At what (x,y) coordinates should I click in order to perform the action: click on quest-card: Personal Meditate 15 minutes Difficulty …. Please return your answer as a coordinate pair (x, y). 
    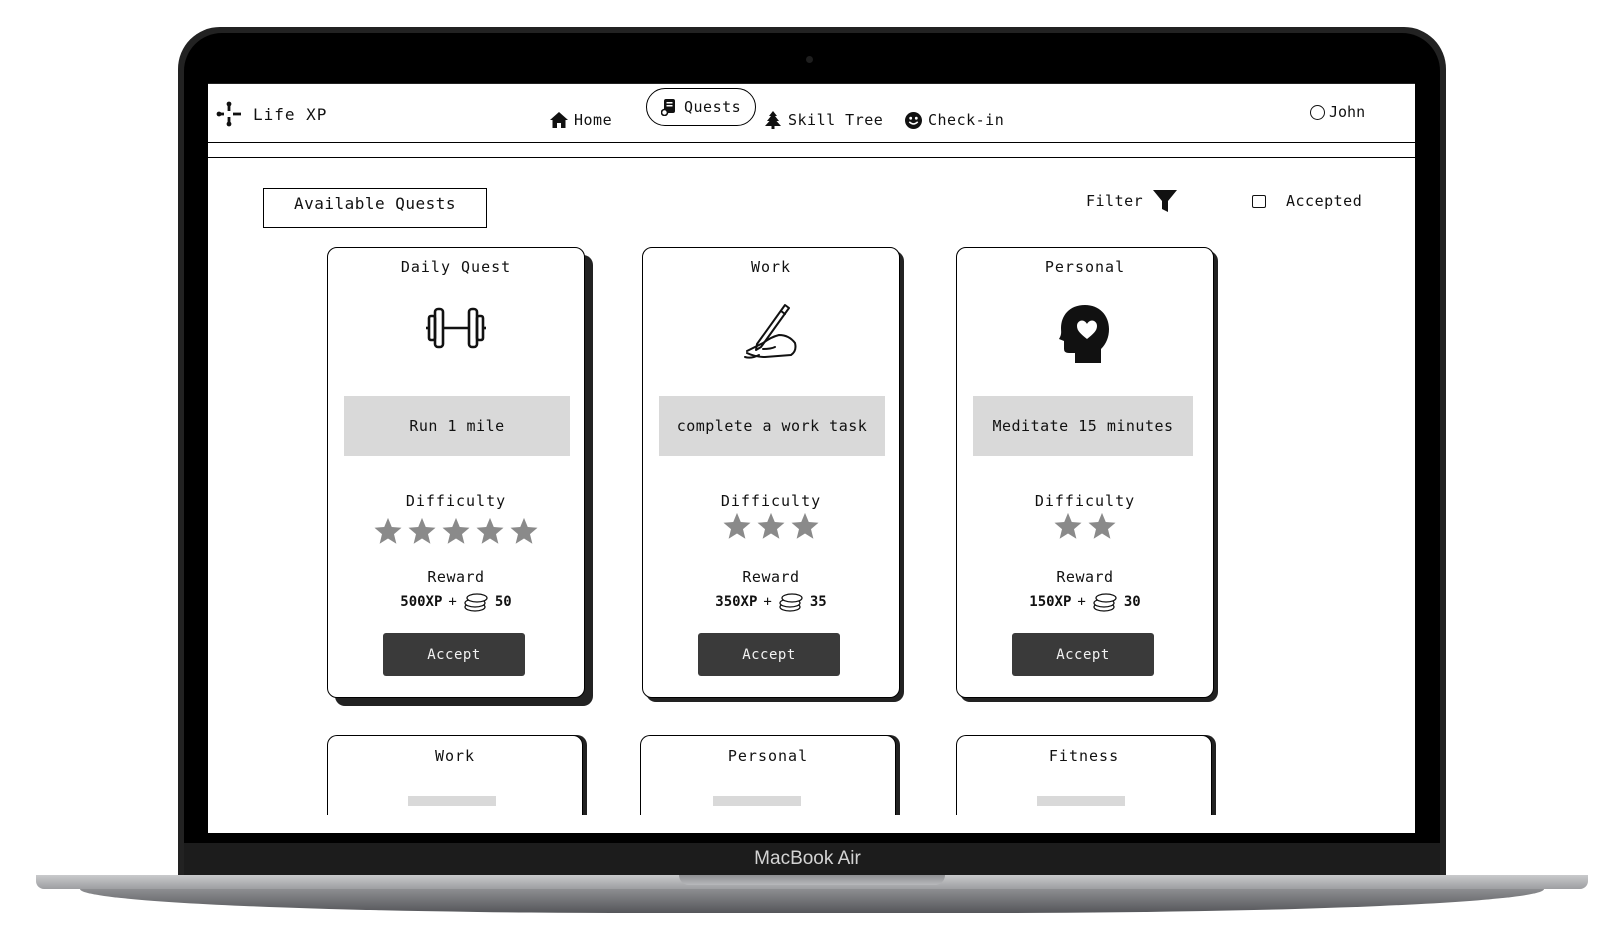
    Looking at the image, I should click on (1085, 472).